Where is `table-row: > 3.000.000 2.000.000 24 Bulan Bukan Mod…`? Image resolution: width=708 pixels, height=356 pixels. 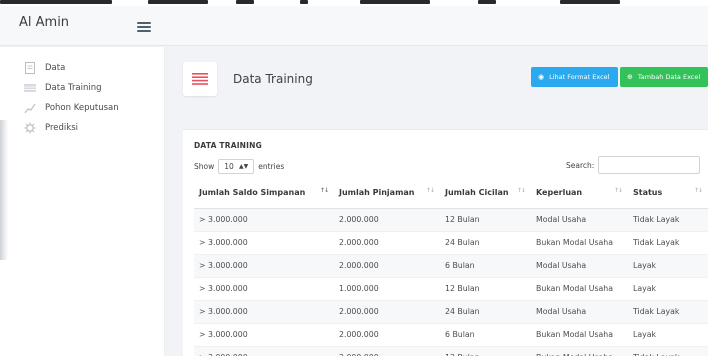
table-row: > 3.000.000 2.000.000 24 Bulan Bukan Mod… is located at coordinates (451, 243).